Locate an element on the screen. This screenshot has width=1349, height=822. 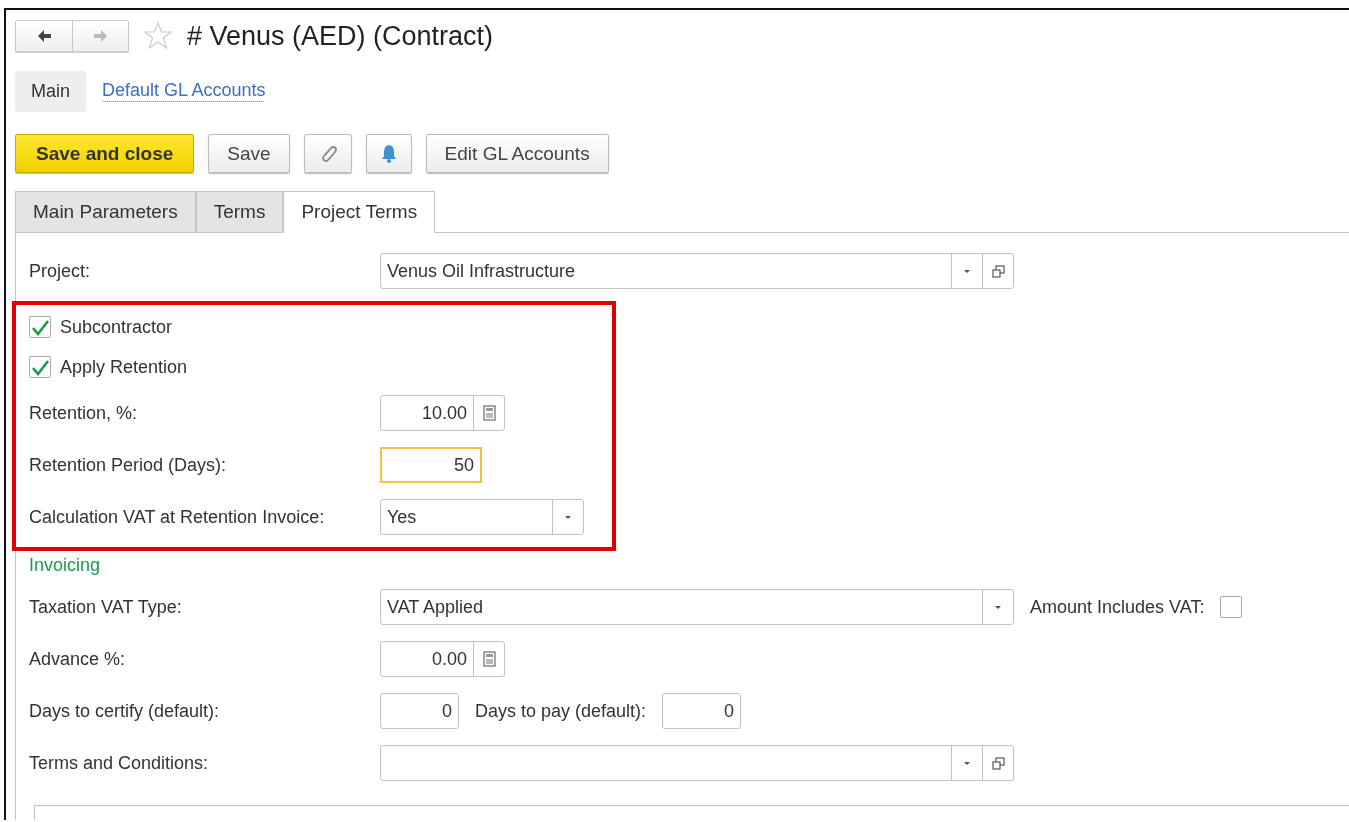
section-tab: Default GL Accounts is located at coordinates (184, 91).